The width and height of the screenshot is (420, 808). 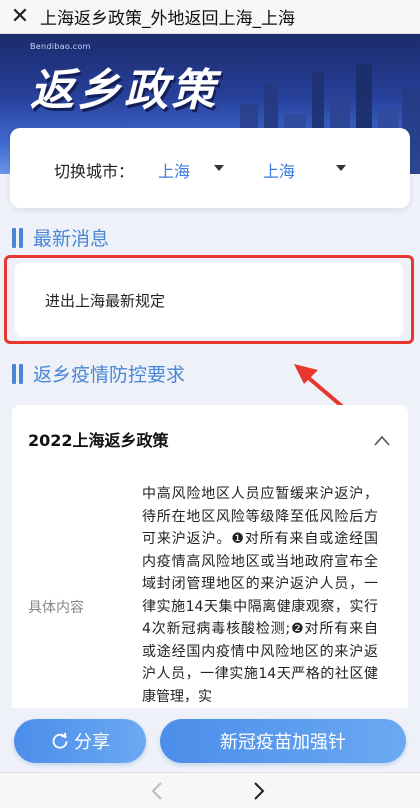 I want to click on highlight-box: 进出上海最新规定, so click(x=209, y=299).